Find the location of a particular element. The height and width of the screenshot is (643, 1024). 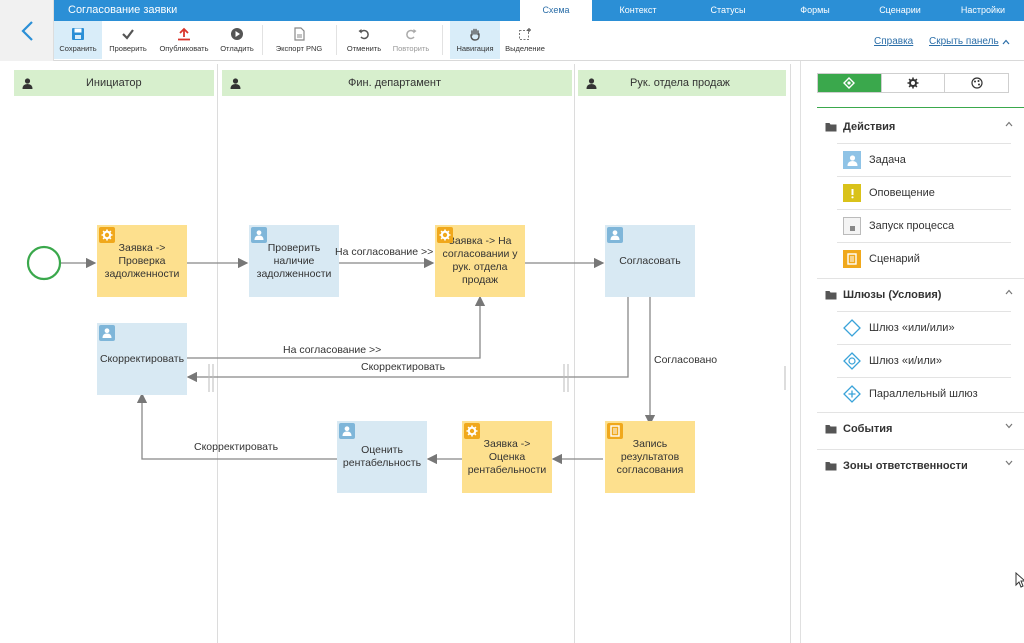

node-label: Запись результатов согласования is located at coordinates (650, 456).